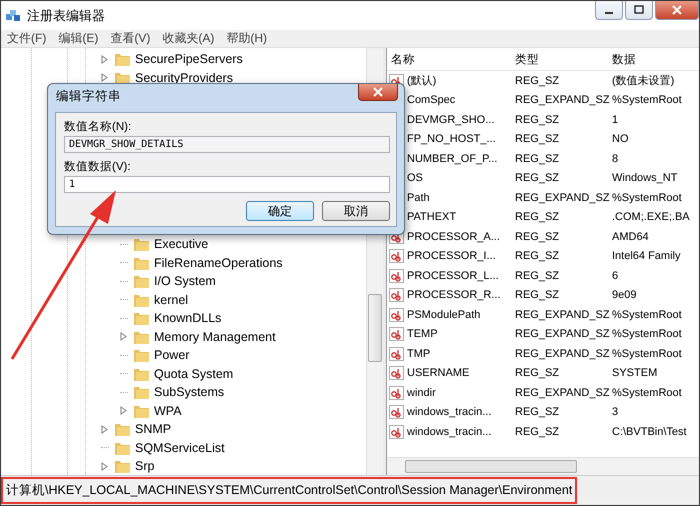 This screenshot has width=700, height=506. What do you see at coordinates (418, 354) in the screenshot?
I see `value-name: TMP` at bounding box center [418, 354].